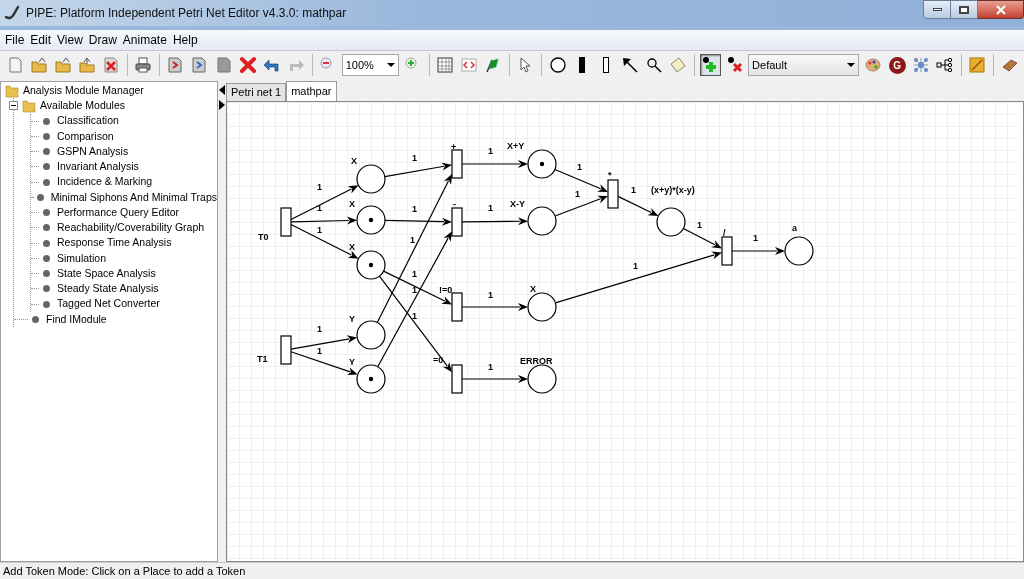  Describe the element at coordinates (673, 190) in the screenshot. I see `place-label: (x+y)*(x-y)` at that location.